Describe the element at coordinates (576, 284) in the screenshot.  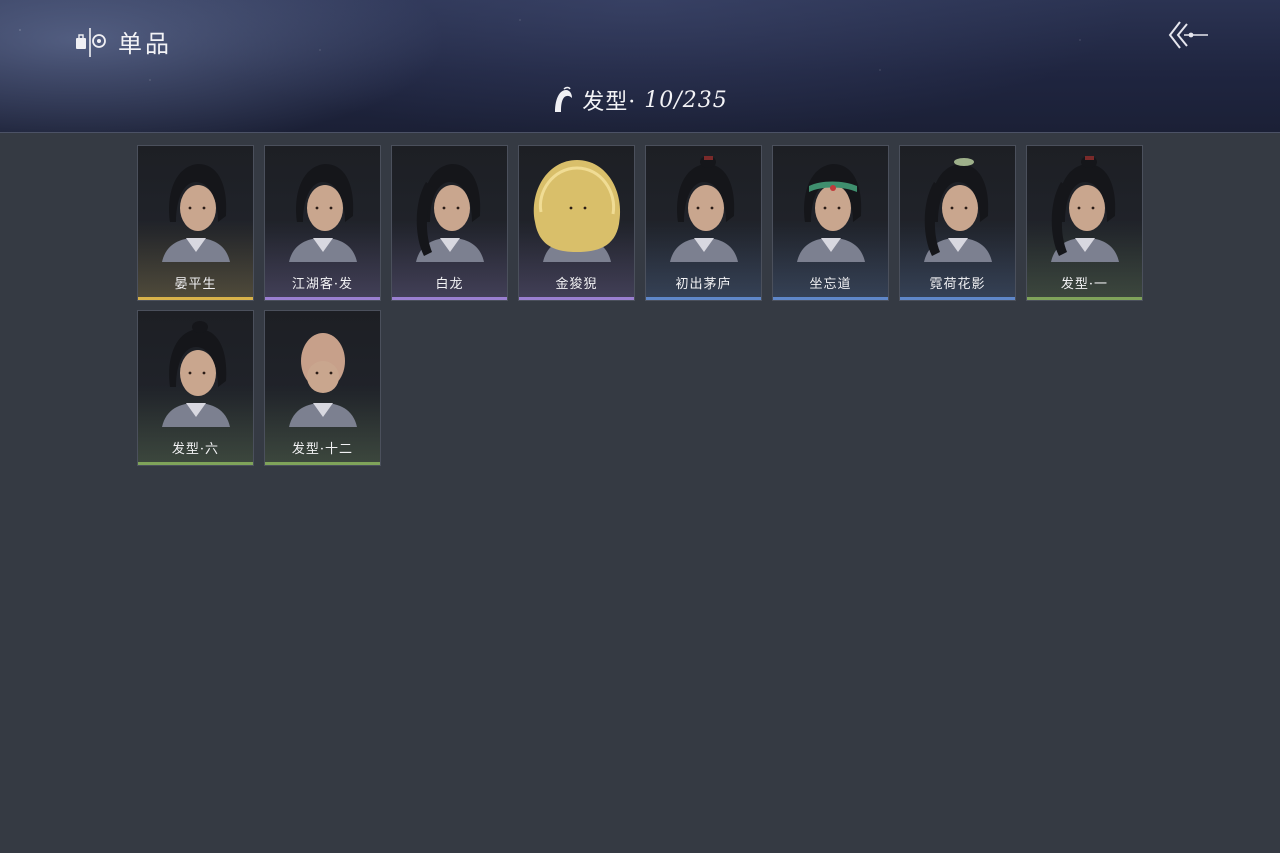
I see `hairstyle-label: 金狻猊` at that location.